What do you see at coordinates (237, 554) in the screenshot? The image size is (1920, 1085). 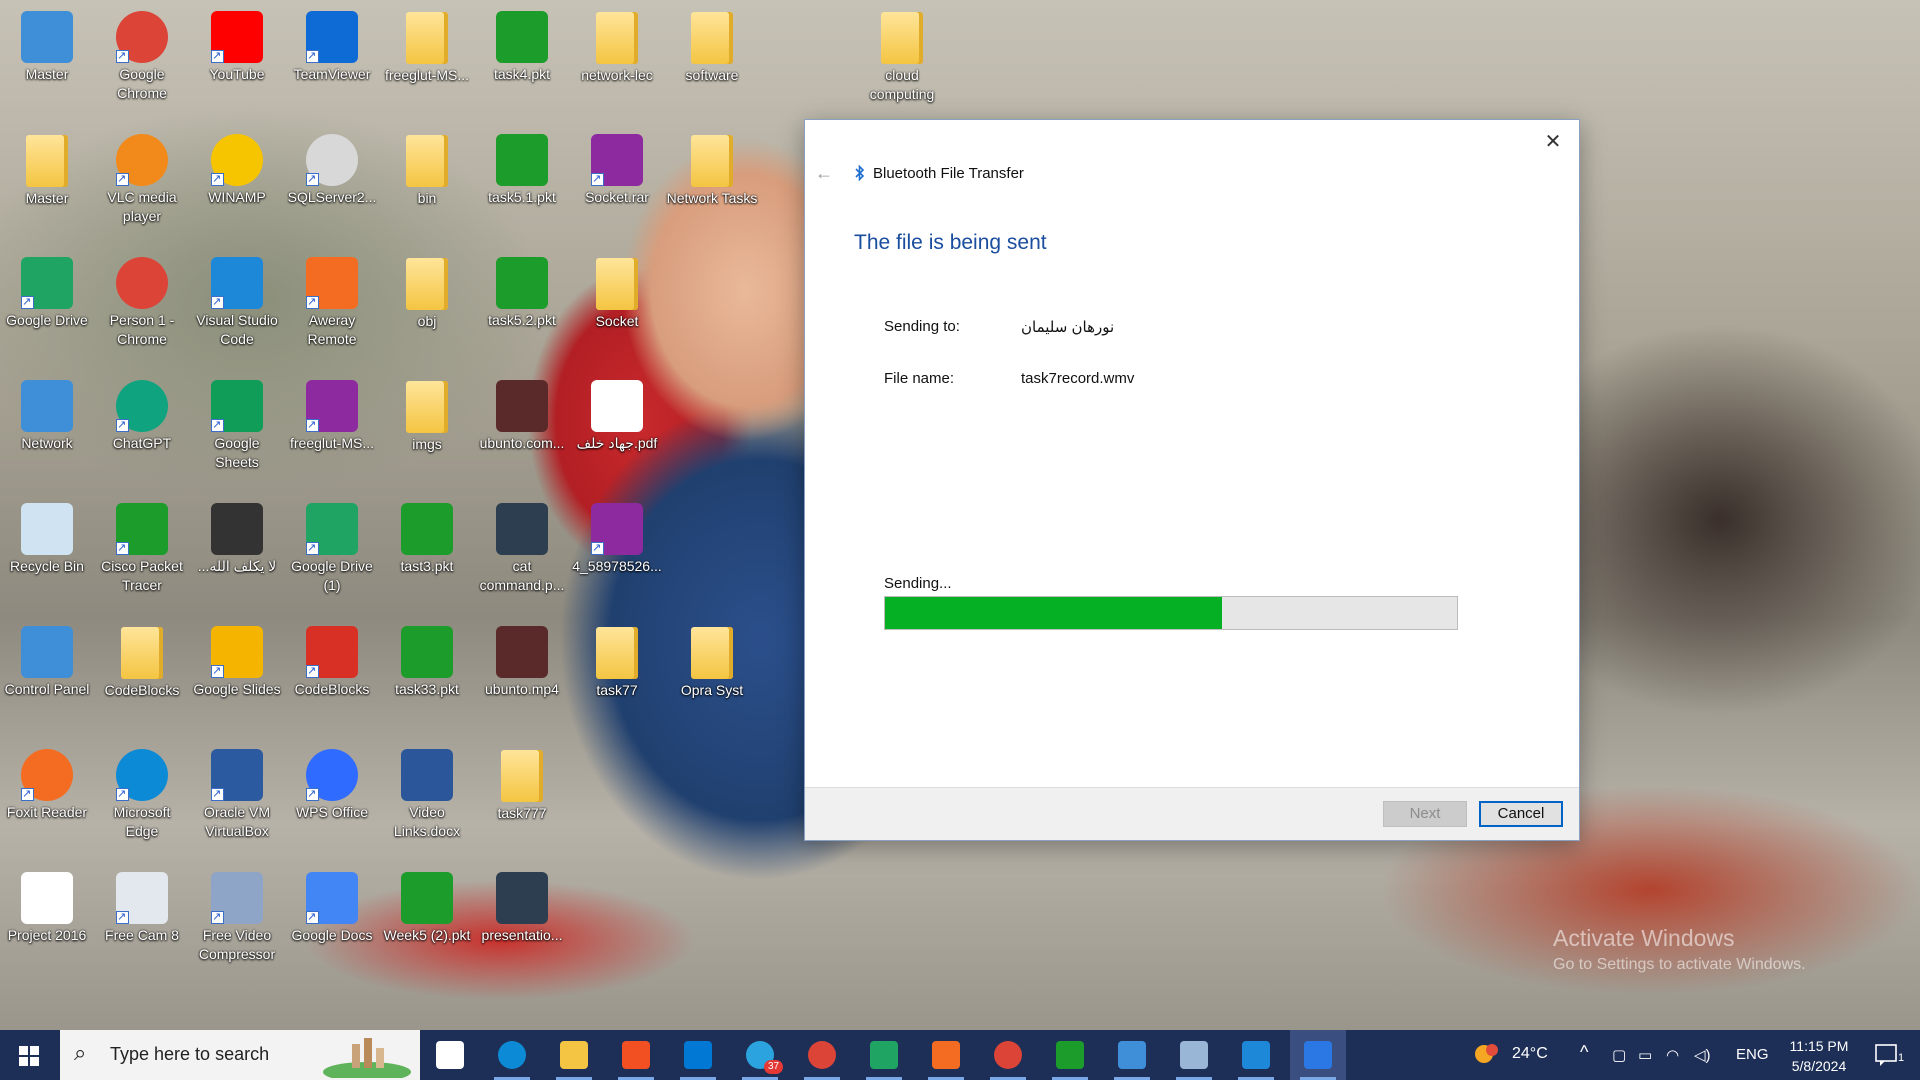 I see `desktop-icon: ...لا يكلف الله` at bounding box center [237, 554].